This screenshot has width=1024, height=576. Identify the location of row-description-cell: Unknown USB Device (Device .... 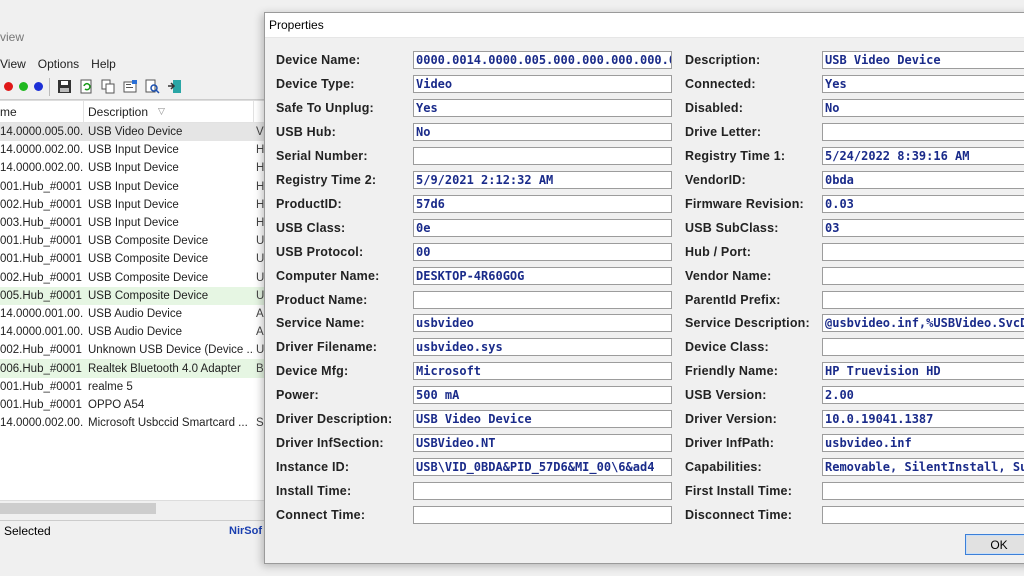
(171, 350).